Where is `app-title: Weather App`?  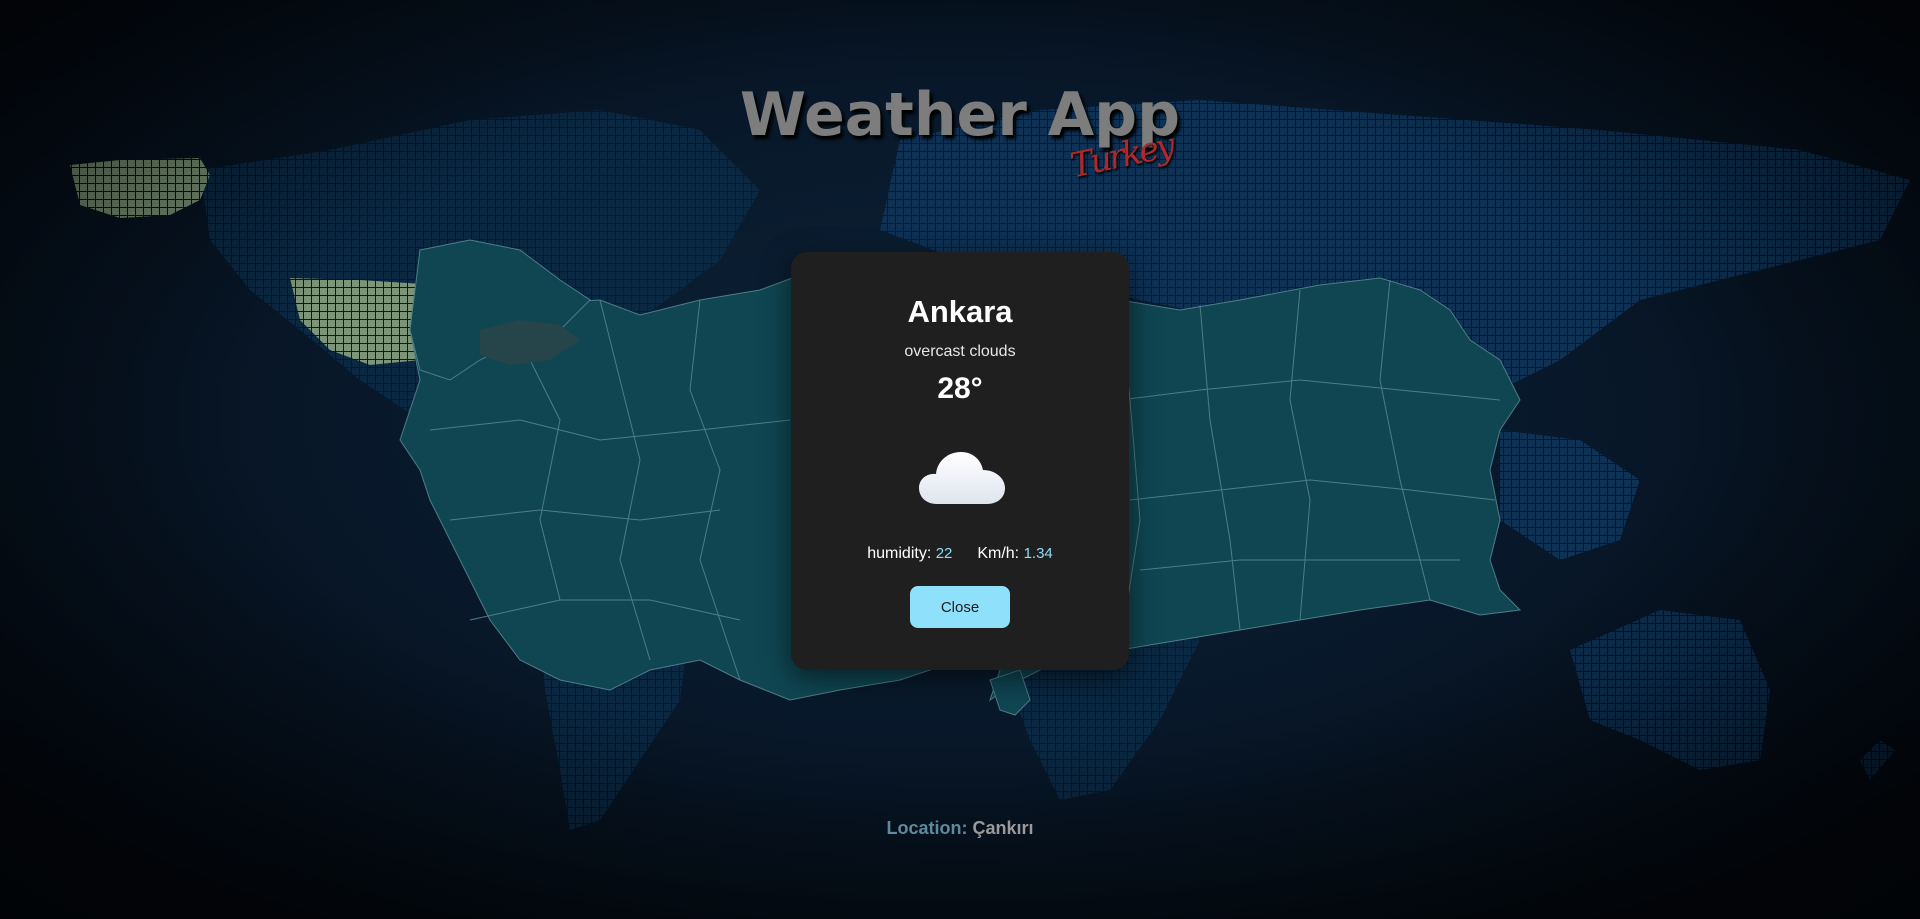 app-title: Weather App is located at coordinates (960, 115).